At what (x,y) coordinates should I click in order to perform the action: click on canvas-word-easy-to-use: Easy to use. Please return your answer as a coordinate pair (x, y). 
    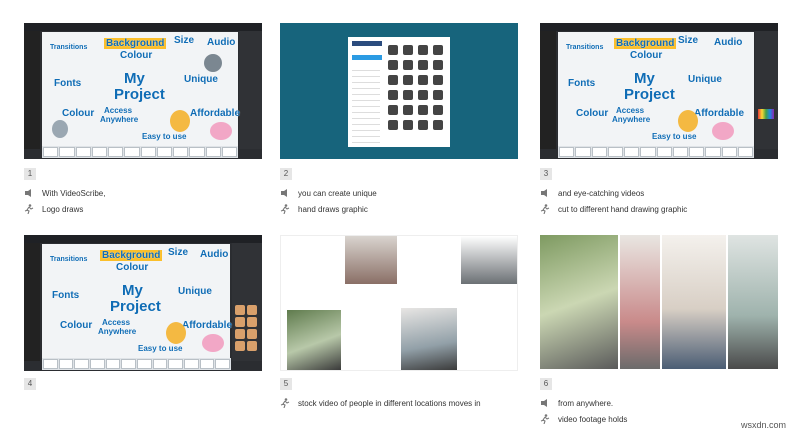
    Looking at the image, I should click on (674, 136).